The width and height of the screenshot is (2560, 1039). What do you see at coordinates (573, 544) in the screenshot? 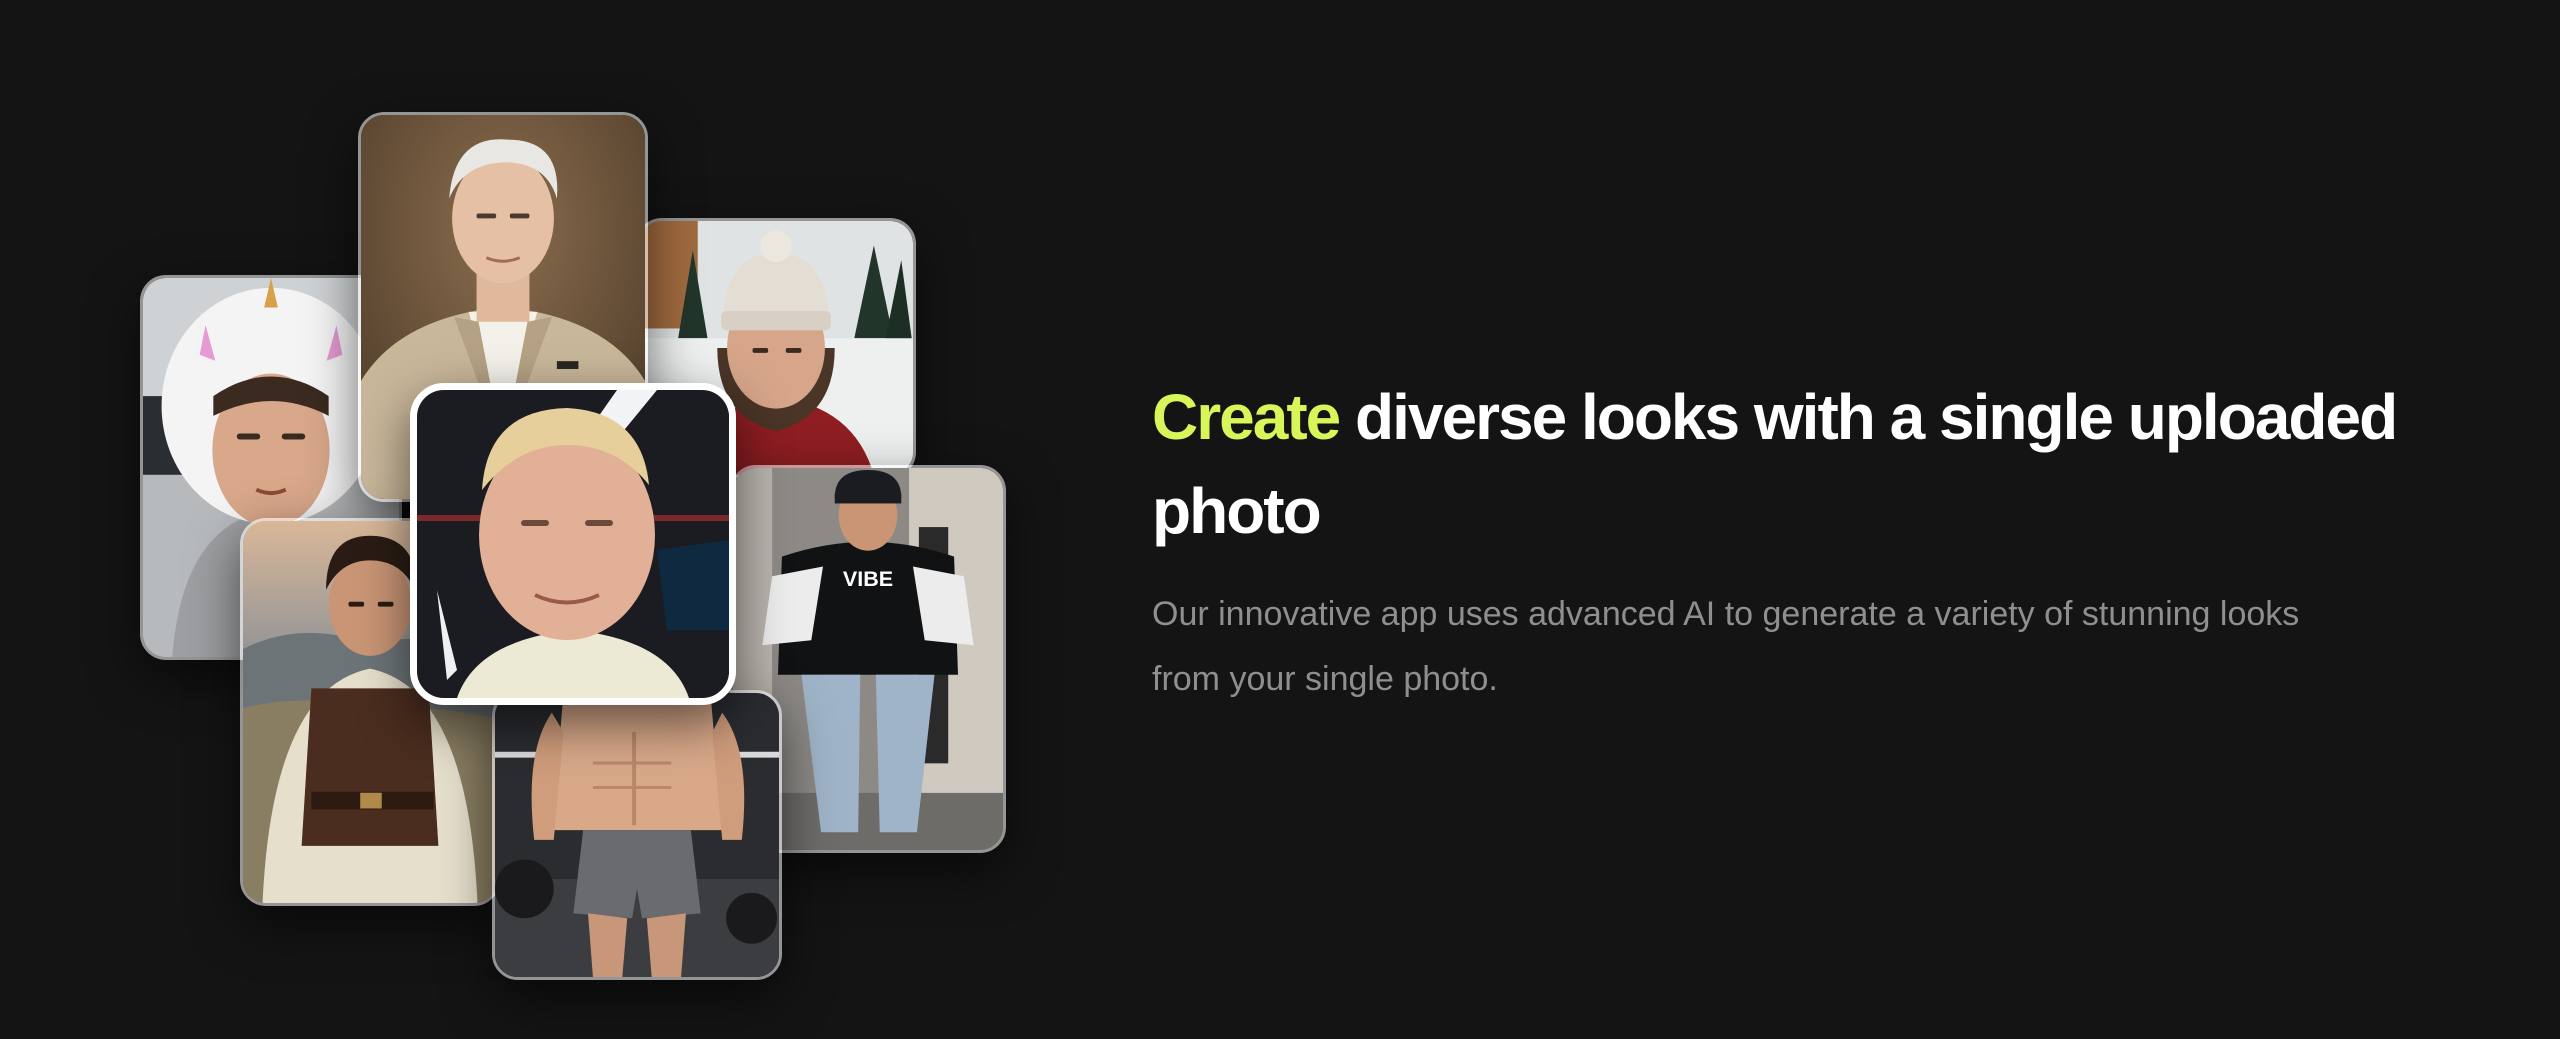
I see `original-selfie-photo` at bounding box center [573, 544].